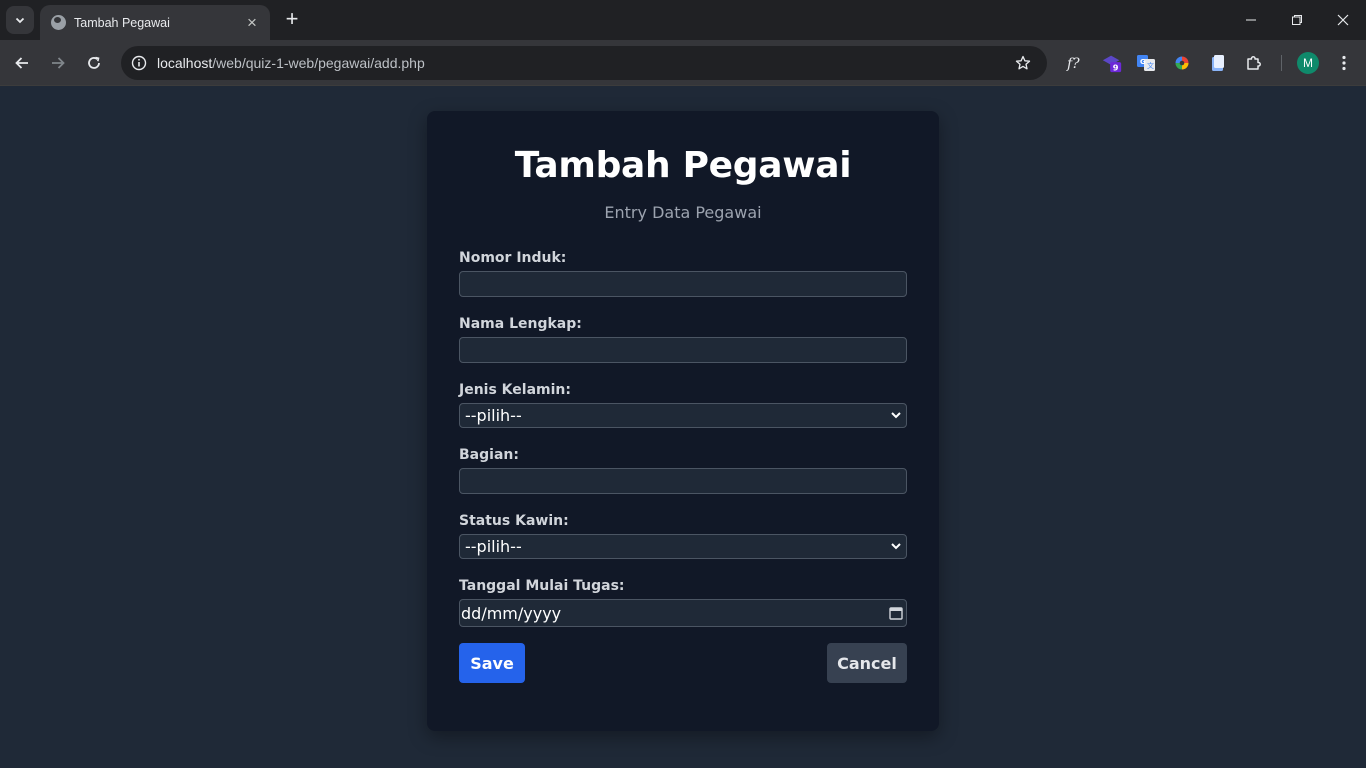 The height and width of the screenshot is (768, 1366). I want to click on reload-button, so click(94, 63).